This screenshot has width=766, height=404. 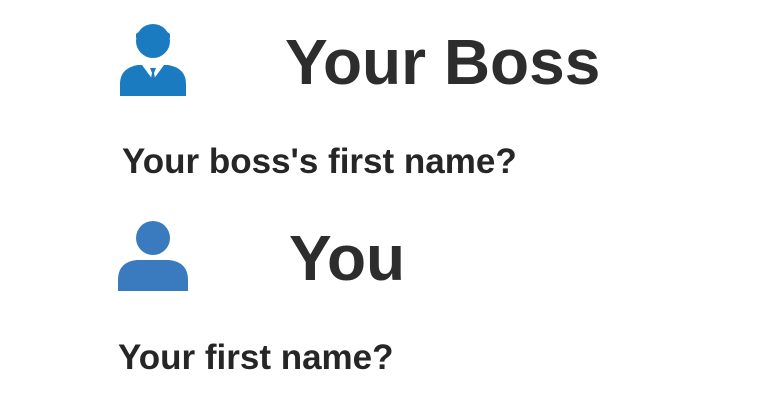 What do you see at coordinates (347, 258) in the screenshot?
I see `you-heading: You` at bounding box center [347, 258].